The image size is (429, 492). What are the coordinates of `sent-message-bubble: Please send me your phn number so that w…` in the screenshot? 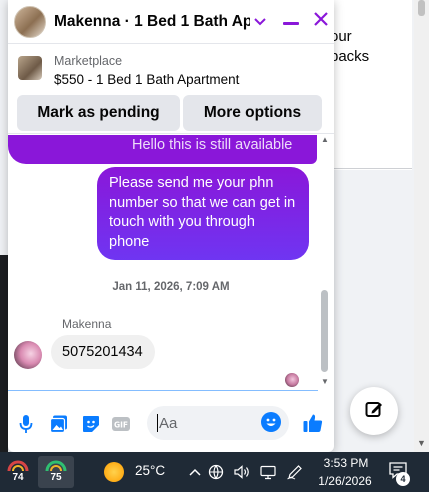 It's located at (203, 213).